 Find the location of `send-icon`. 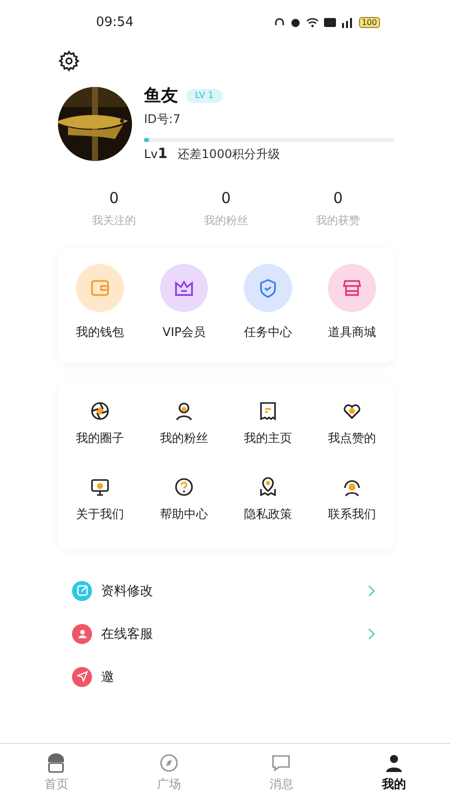

send-icon is located at coordinates (82, 676).